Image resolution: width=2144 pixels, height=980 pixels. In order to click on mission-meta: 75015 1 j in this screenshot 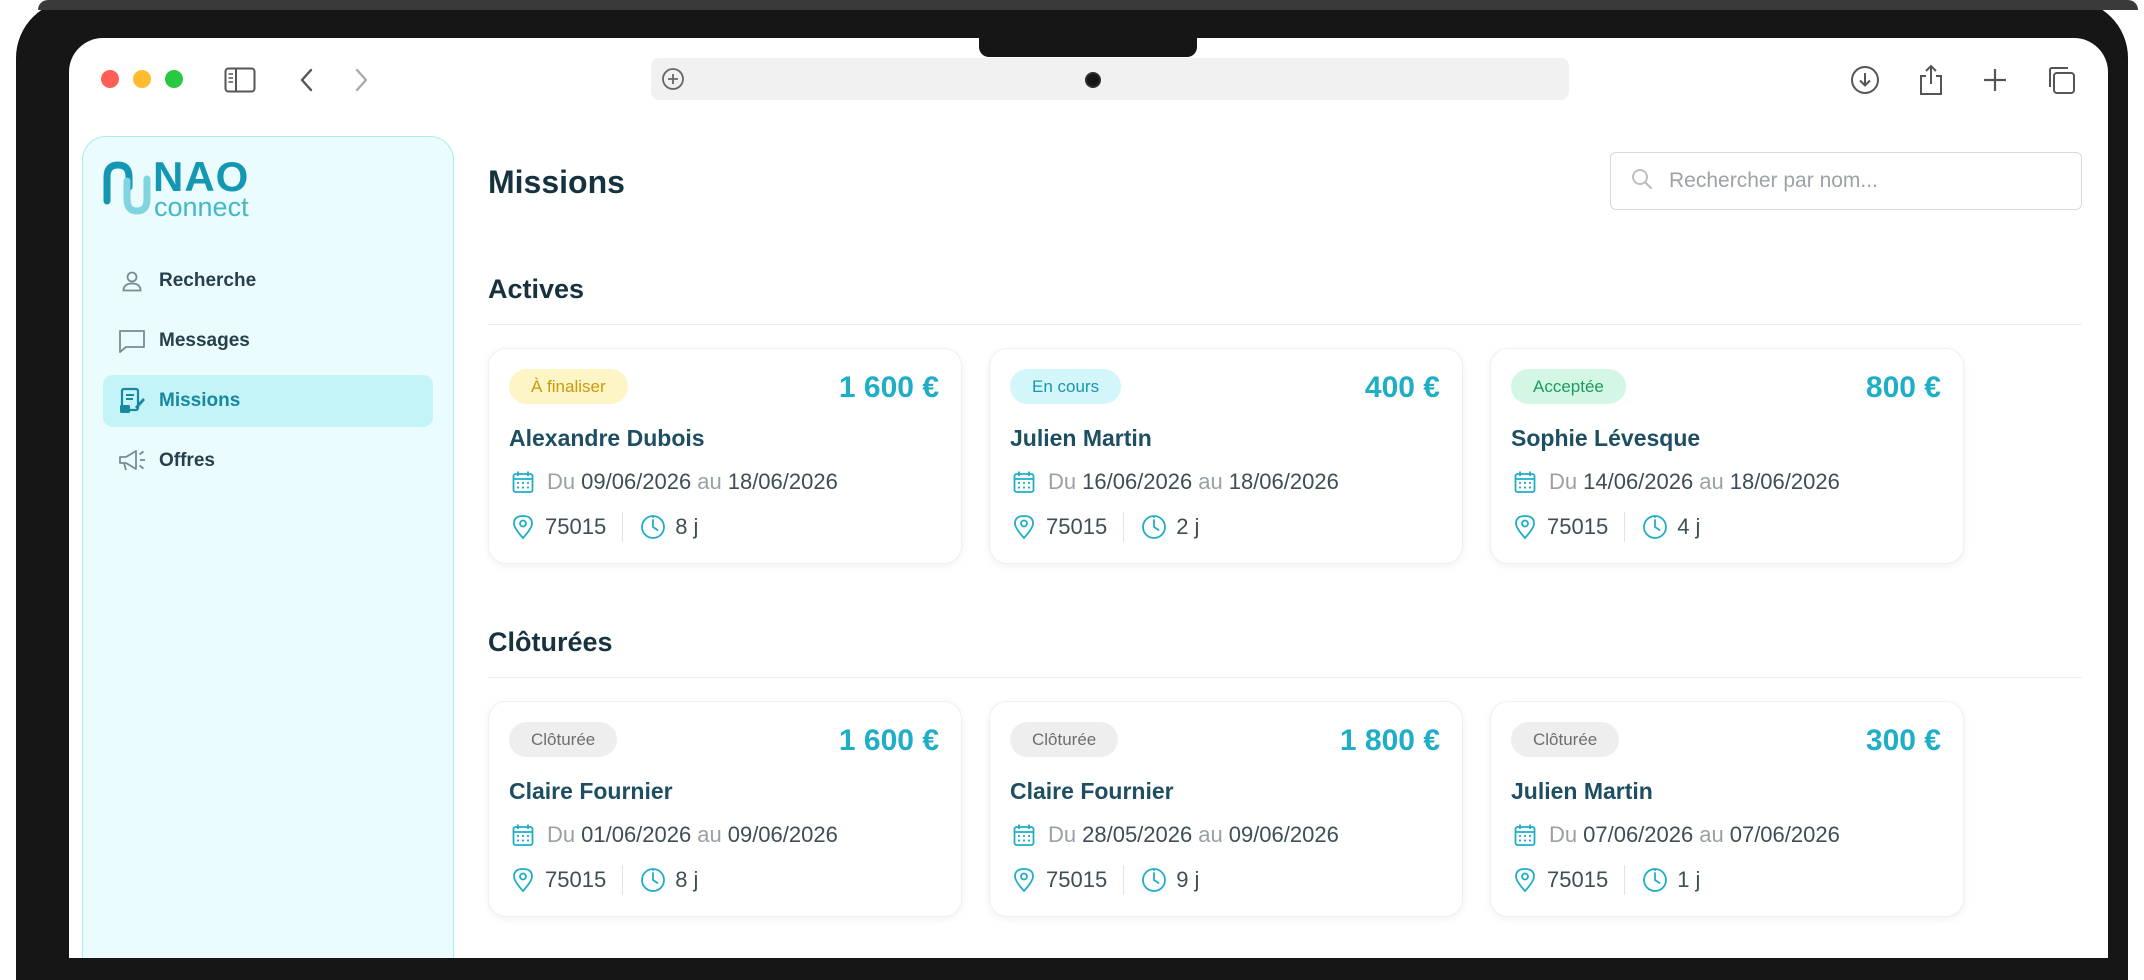, I will do `click(1605, 880)`.